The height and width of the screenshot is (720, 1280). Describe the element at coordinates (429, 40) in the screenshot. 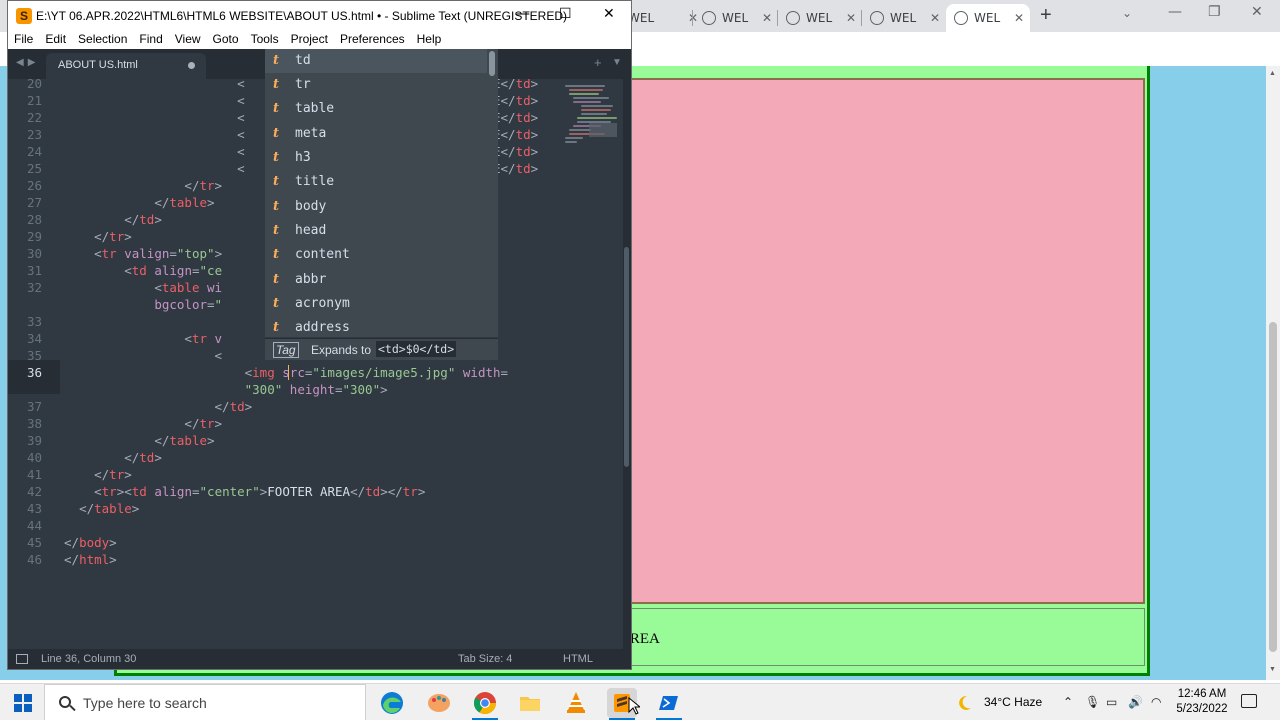

I see `menu-help: Help` at that location.